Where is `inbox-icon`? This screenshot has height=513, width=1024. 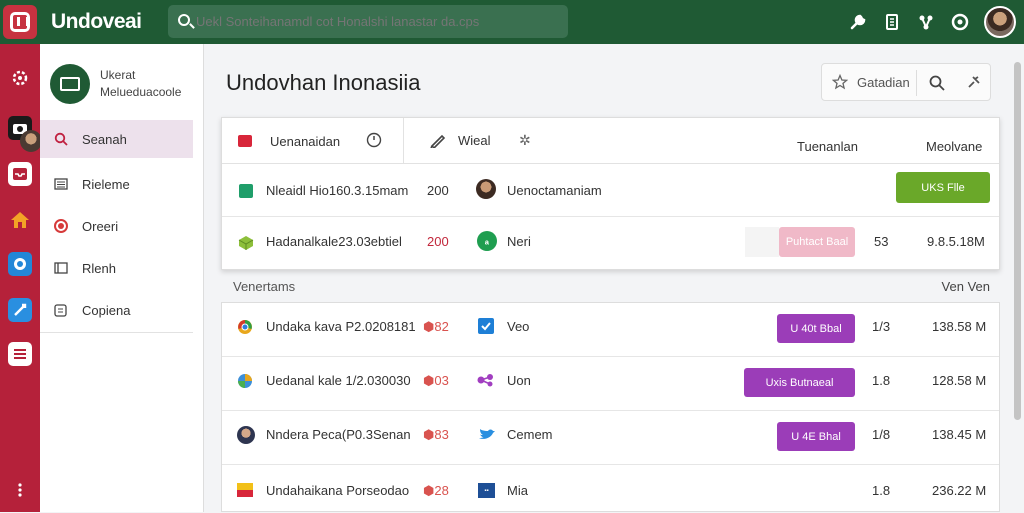
inbox-icon is located at coordinates (20, 174).